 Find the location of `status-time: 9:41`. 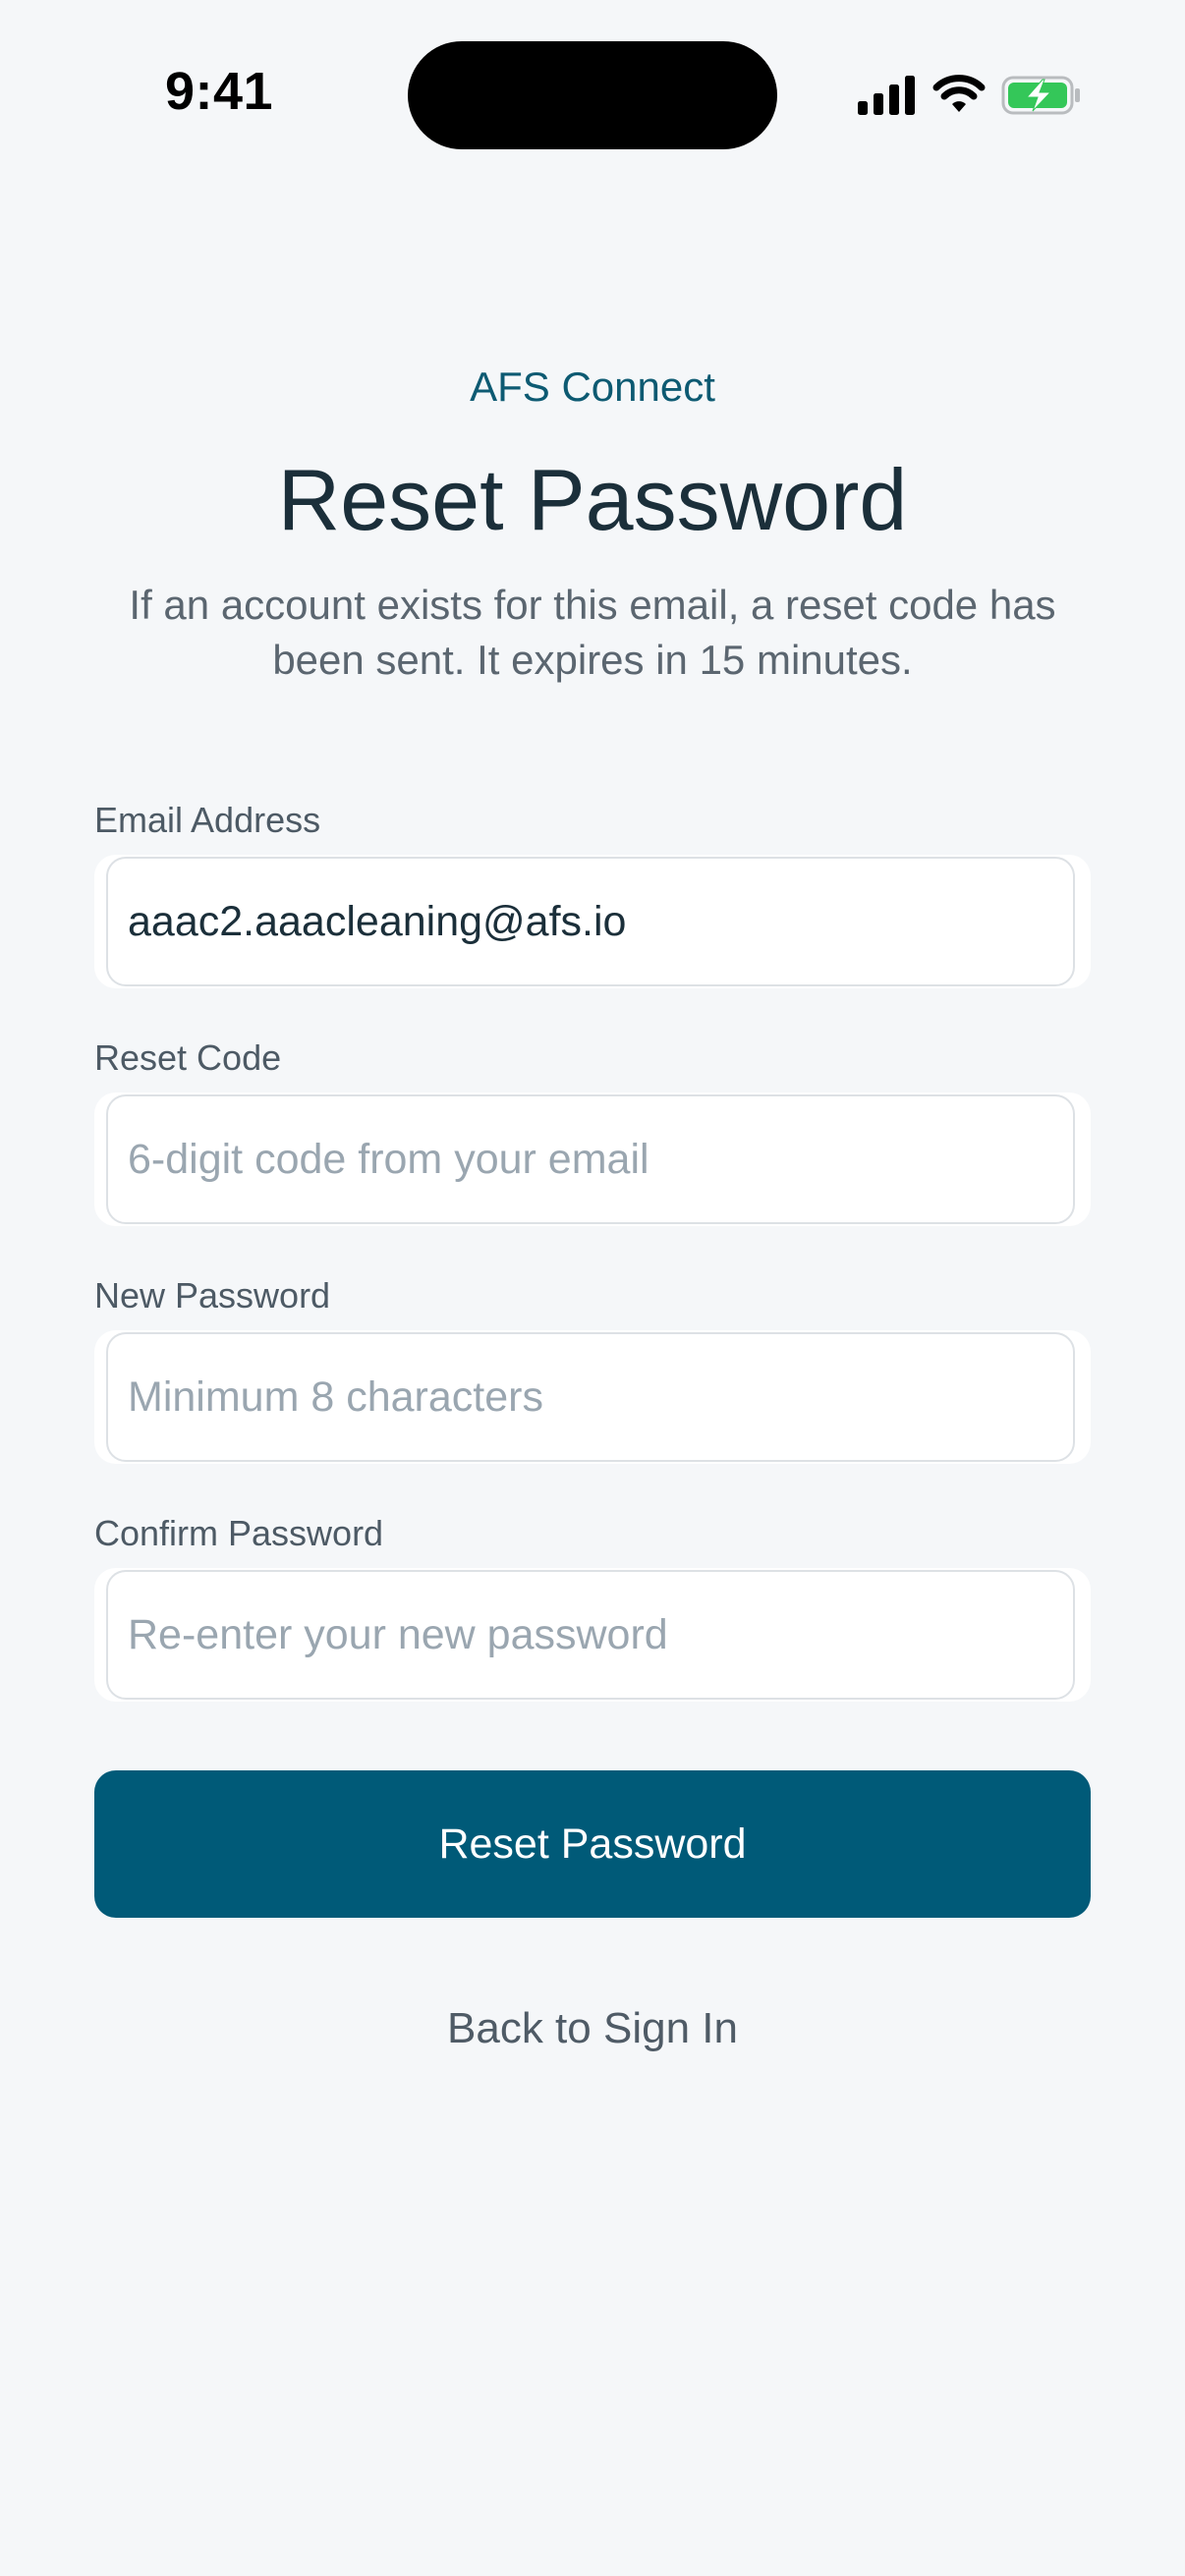

status-time: 9:41 is located at coordinates (220, 91).